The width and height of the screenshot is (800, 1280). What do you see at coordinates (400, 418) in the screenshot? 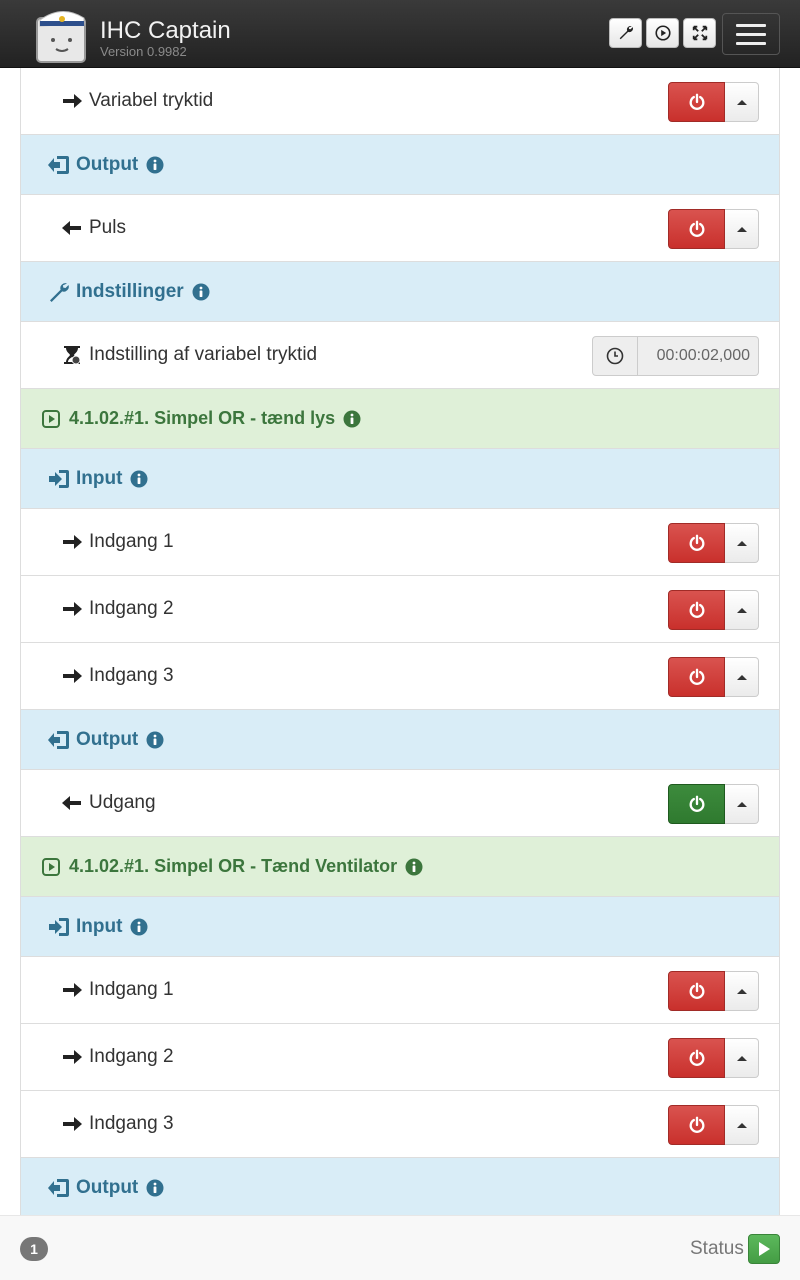
I see `group-header: 4.1.02.#1. Simpel OR - tænd lys` at bounding box center [400, 418].